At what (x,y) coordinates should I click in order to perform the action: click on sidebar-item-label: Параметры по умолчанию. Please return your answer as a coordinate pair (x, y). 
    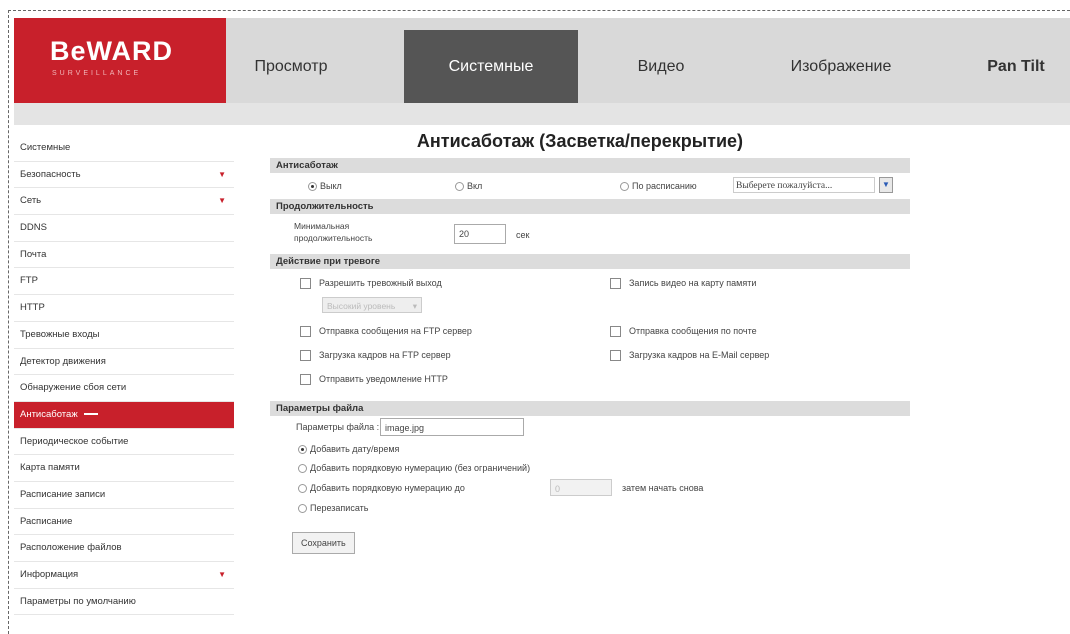
    Looking at the image, I should click on (78, 601).